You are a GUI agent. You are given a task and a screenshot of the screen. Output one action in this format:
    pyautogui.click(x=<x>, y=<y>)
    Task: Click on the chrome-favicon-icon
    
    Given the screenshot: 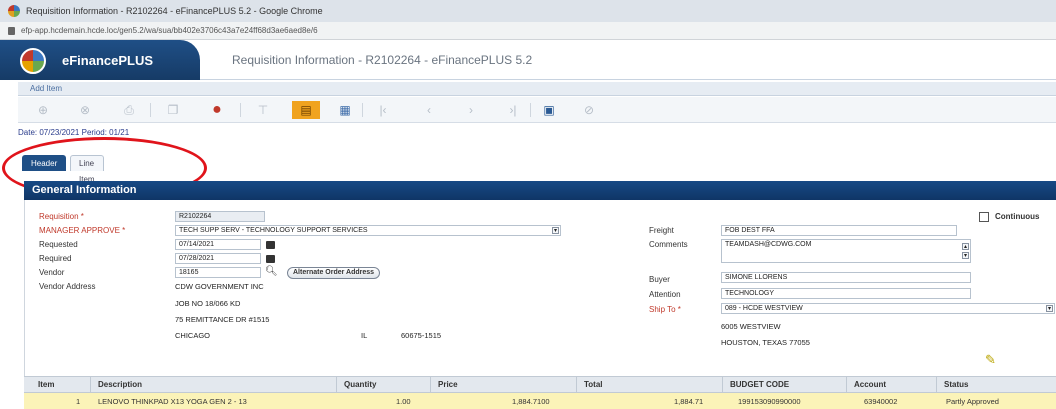 What is the action you would take?
    pyautogui.click(x=14, y=11)
    